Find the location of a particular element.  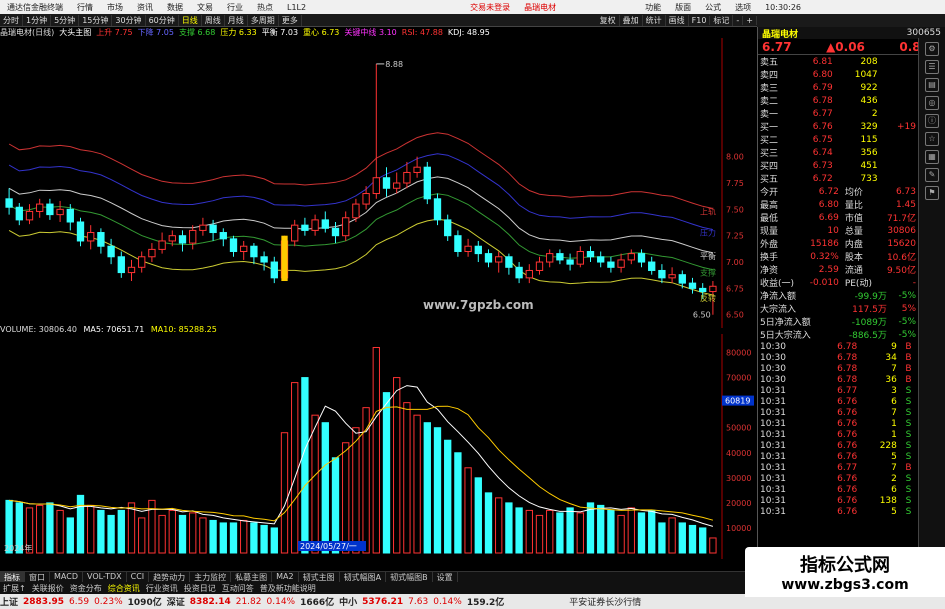

period-1min: 1分钟 is located at coordinates (37, 20).